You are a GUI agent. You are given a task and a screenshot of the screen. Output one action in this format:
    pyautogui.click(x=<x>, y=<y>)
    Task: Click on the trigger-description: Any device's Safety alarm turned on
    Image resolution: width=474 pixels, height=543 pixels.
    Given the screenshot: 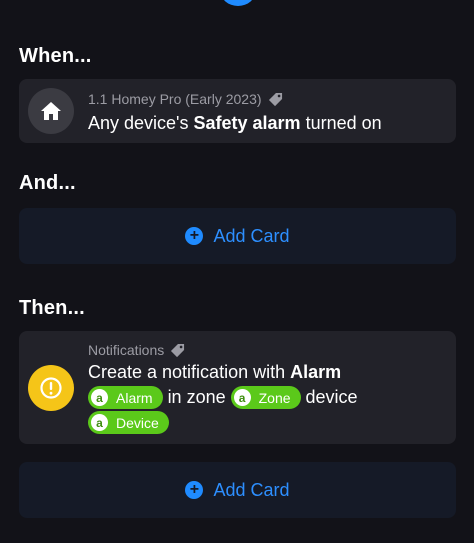 What is the action you would take?
    pyautogui.click(x=235, y=123)
    